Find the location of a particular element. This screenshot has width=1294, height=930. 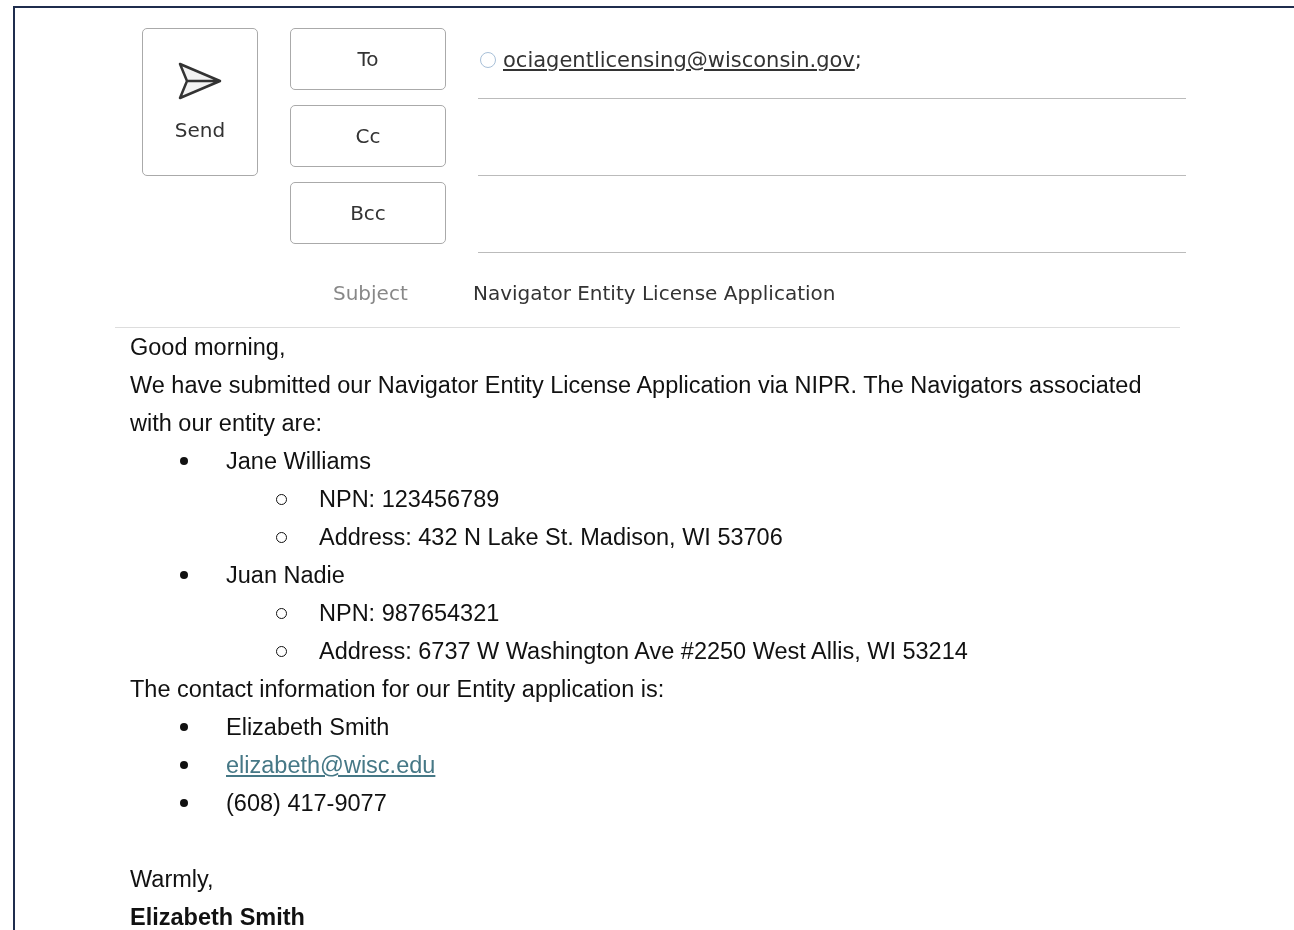

list-item-text: Juan Nadie is located at coordinates (285, 575).